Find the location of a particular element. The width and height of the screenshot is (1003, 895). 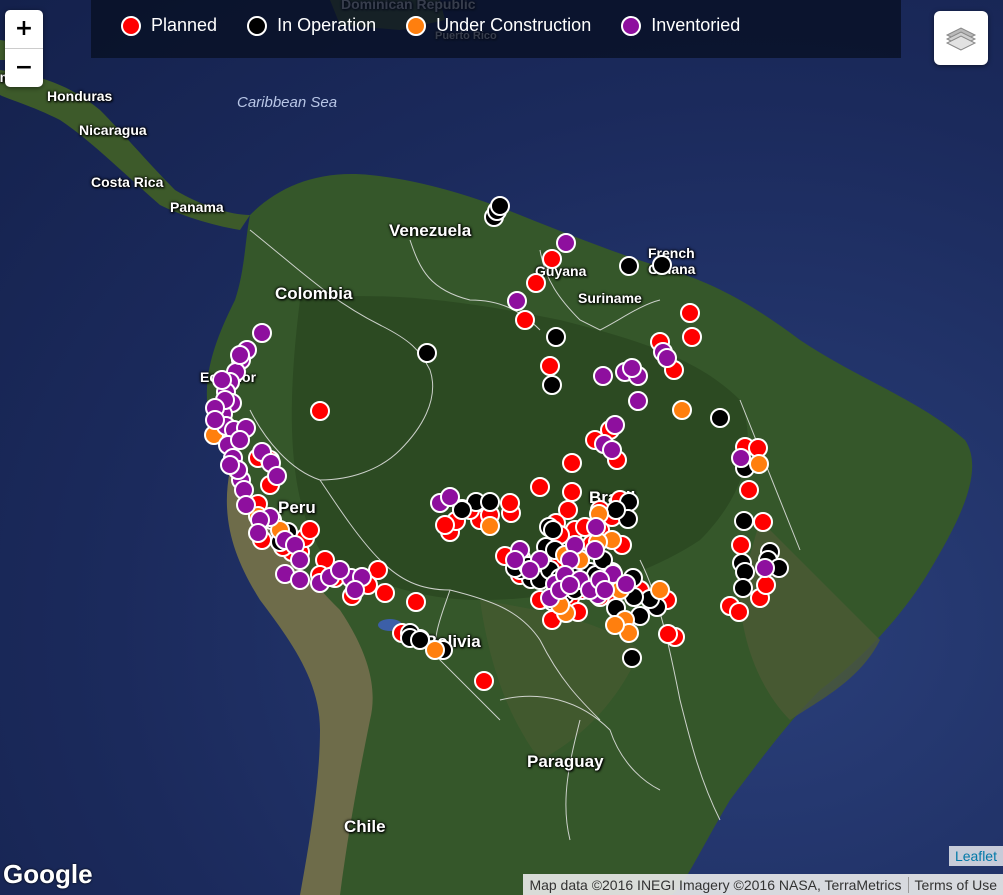

legend-item-under-construction: Under Construction is located at coordinates (498, 25).